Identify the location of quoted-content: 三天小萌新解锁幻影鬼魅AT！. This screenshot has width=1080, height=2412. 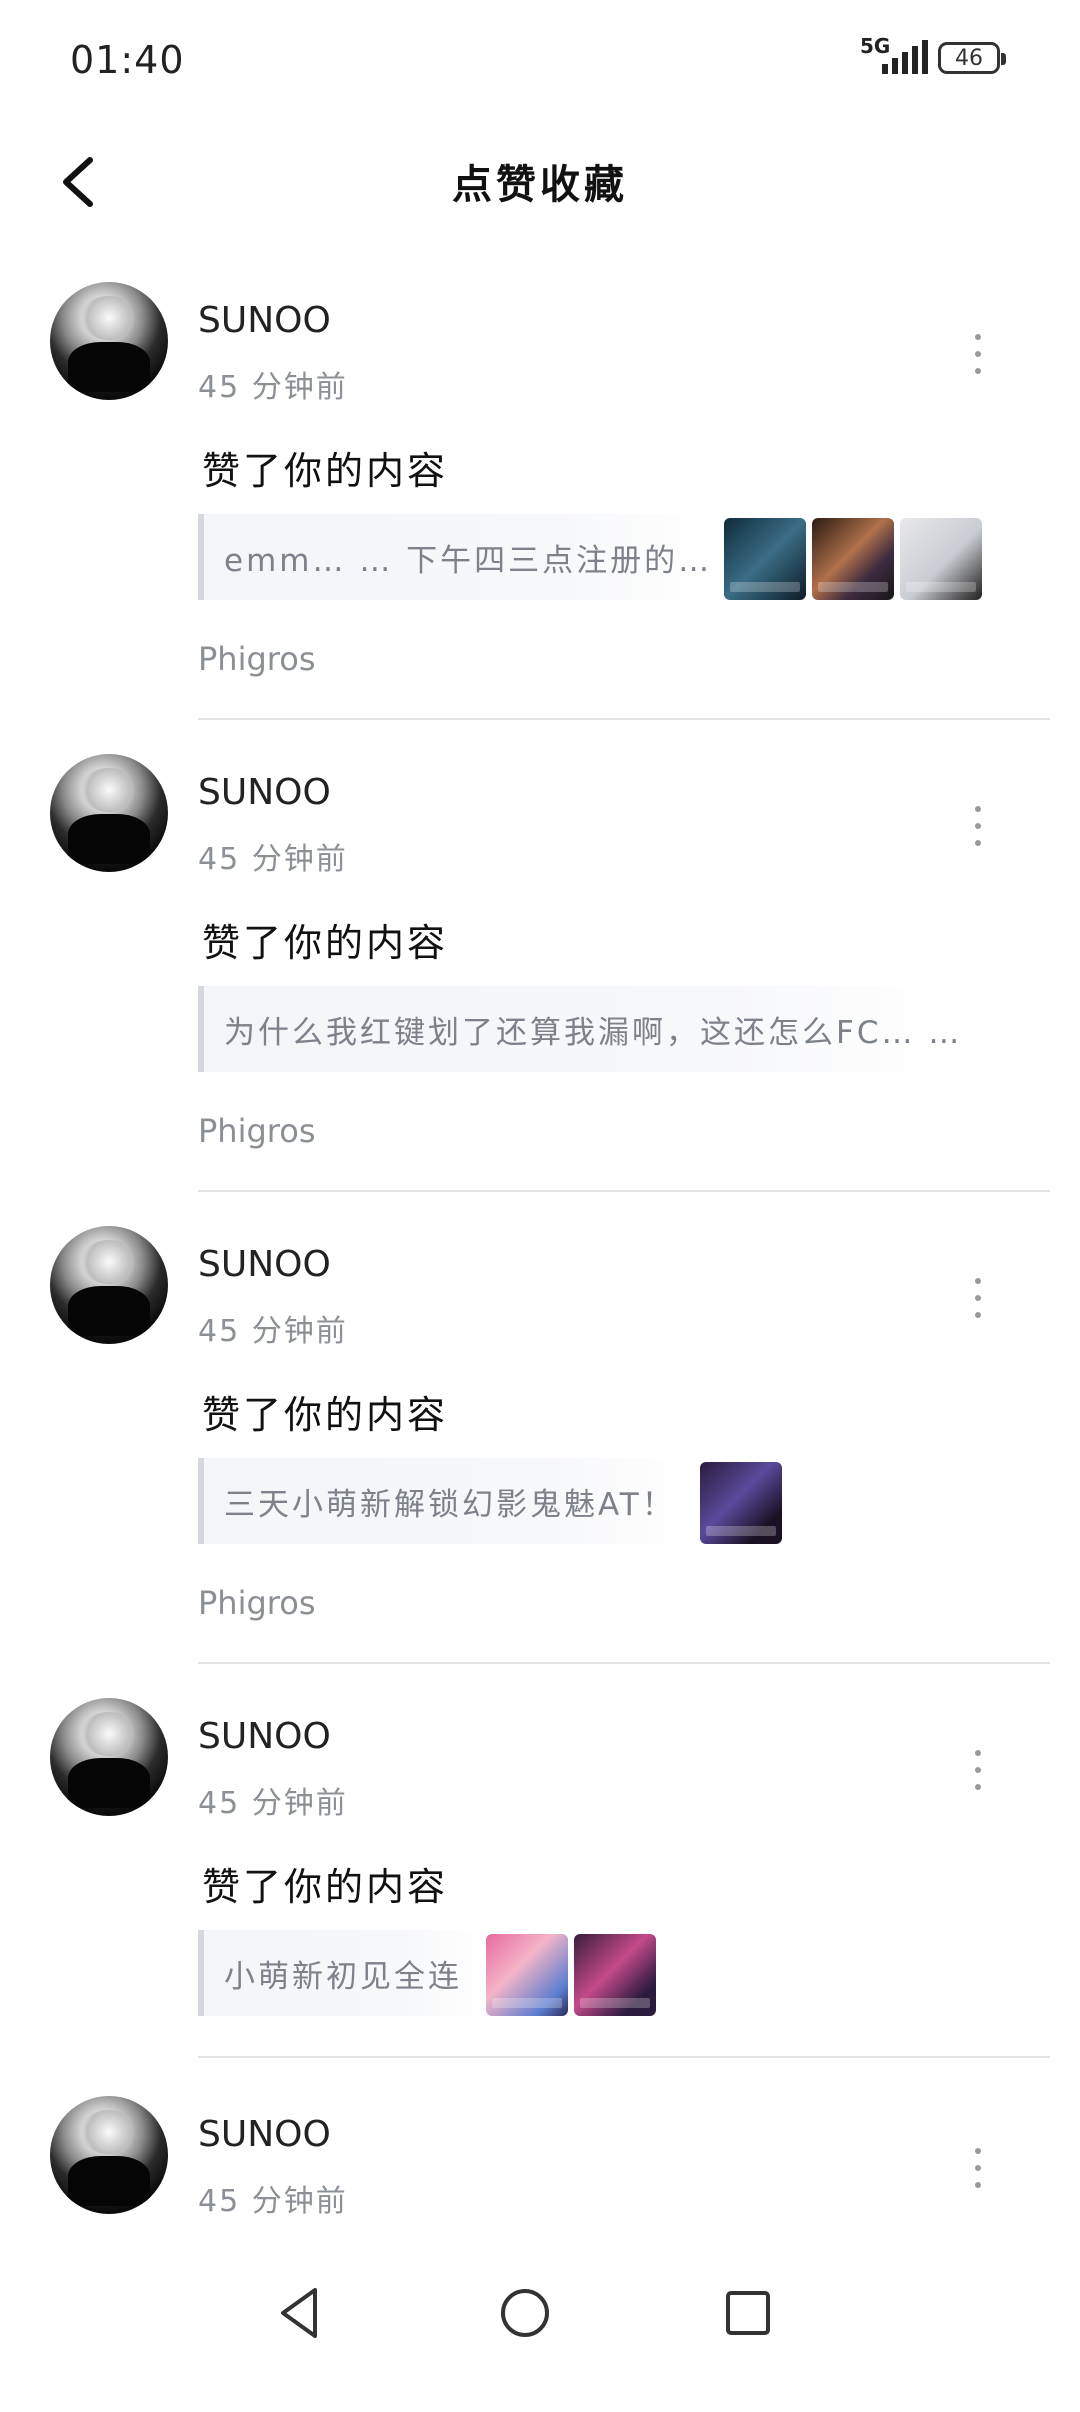
(448, 1501).